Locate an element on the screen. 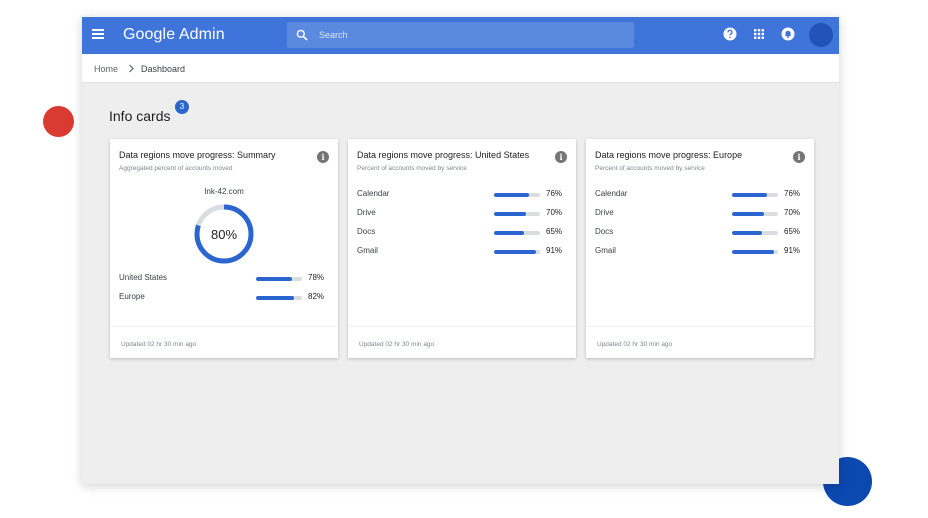  row-percent: 78% is located at coordinates (316, 277).